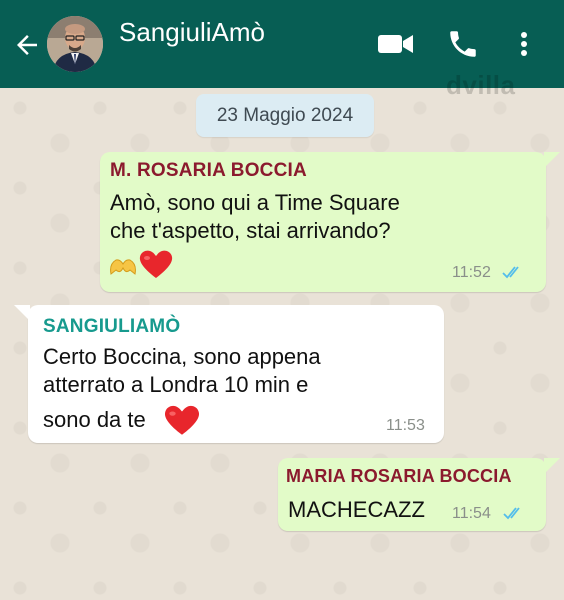 The image size is (564, 600). I want to click on message-text-line: che t'aspetto, stai arrivando?, so click(250, 230).